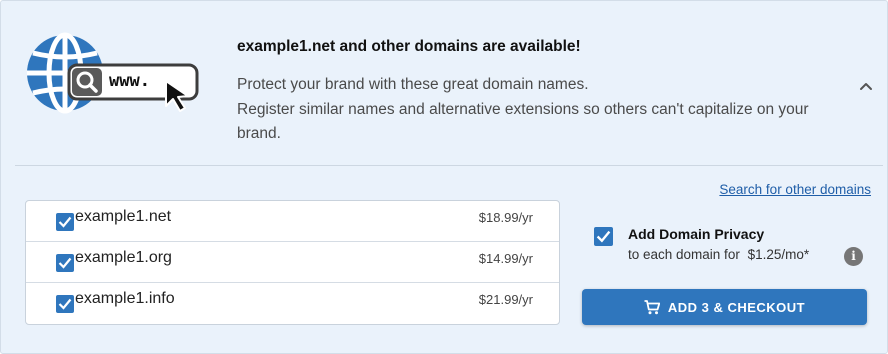 The image size is (888, 354). What do you see at coordinates (853, 256) in the screenshot?
I see `info-icon: i` at bounding box center [853, 256].